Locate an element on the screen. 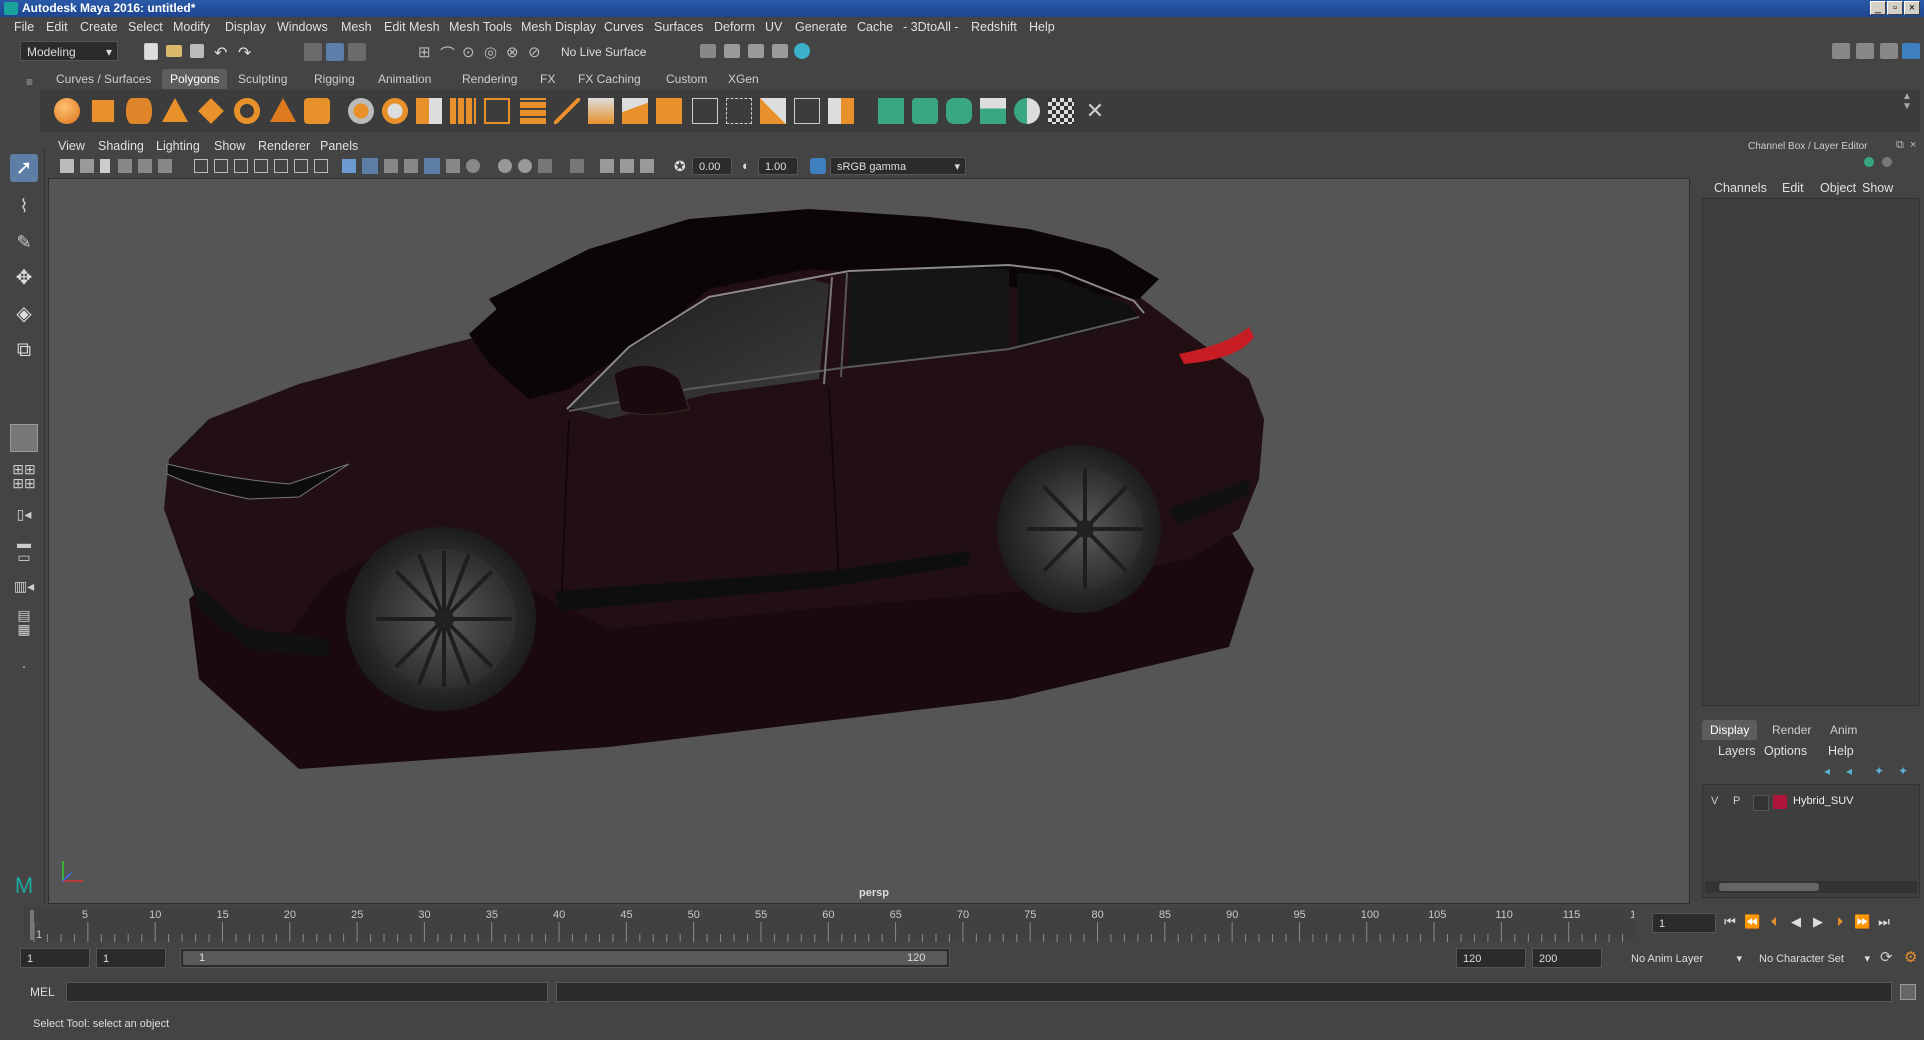 This screenshot has height=1040, width=1924. smooth-icon is located at coordinates (463, 111).